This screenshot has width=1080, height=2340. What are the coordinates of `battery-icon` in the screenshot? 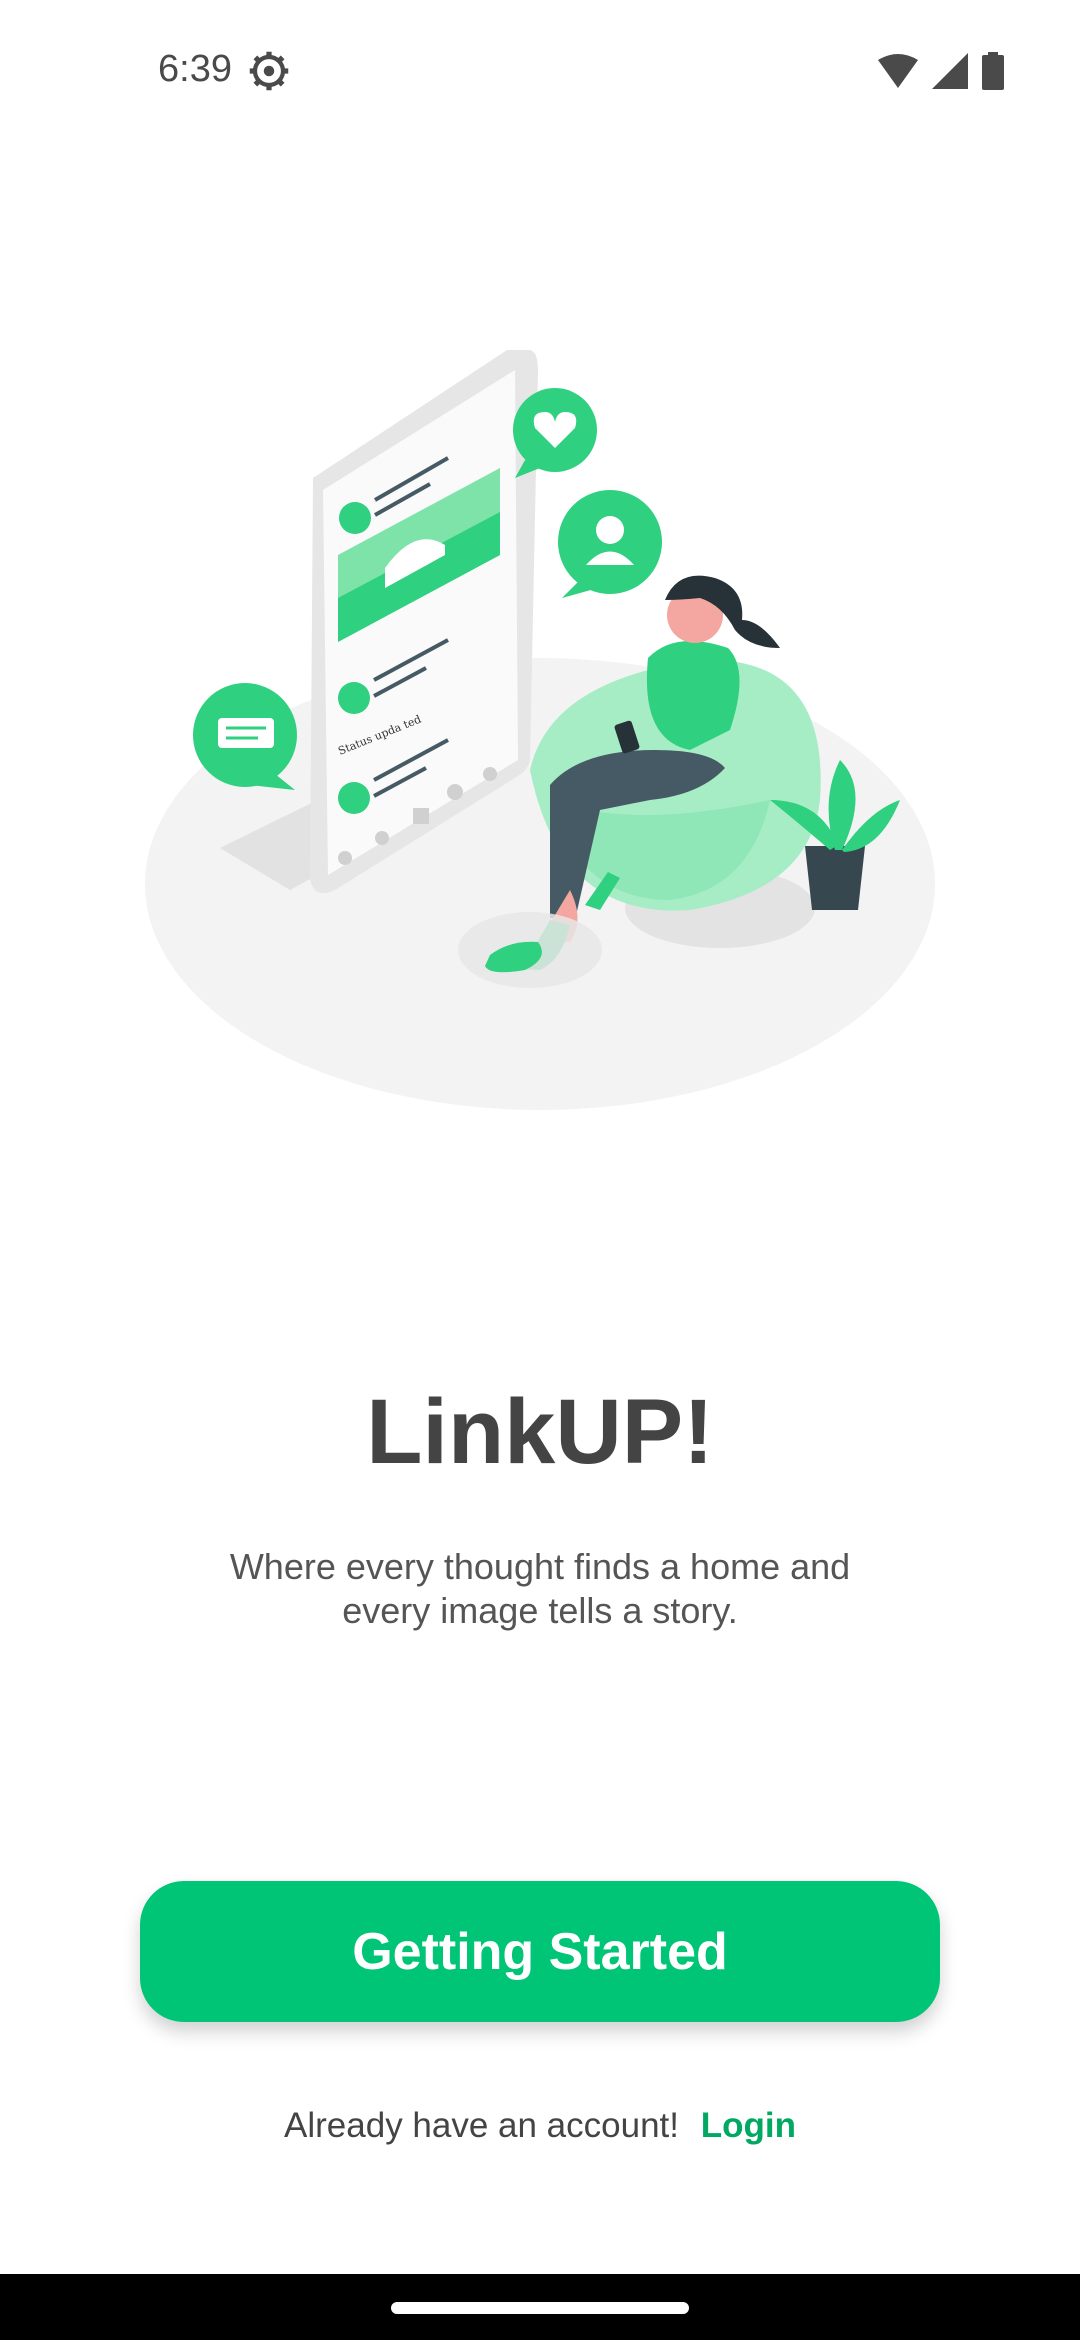 It's located at (993, 71).